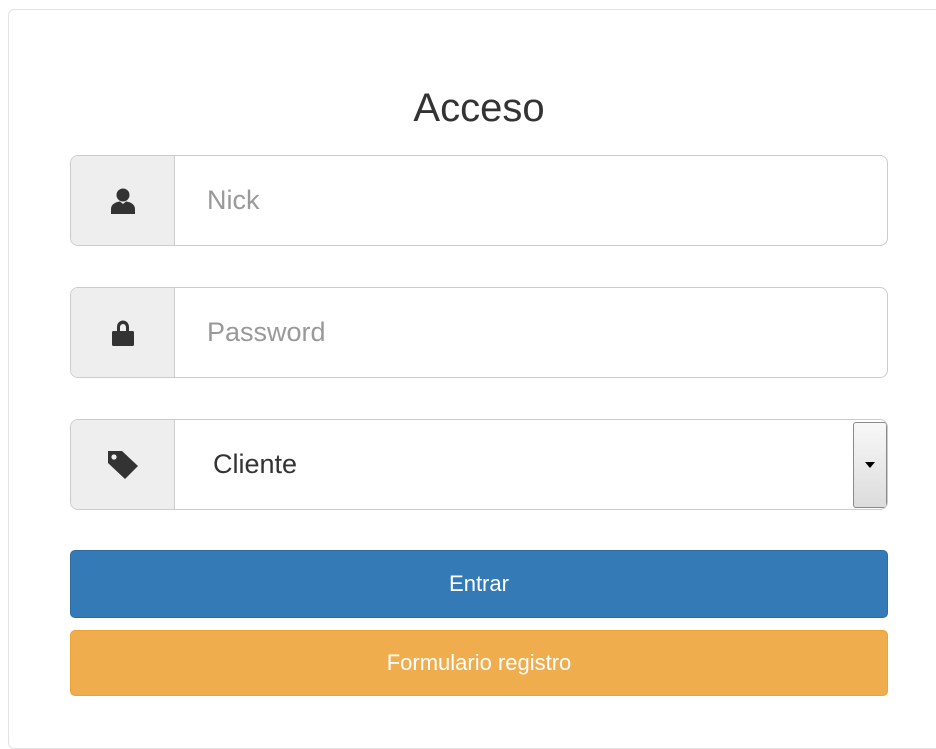 The height and width of the screenshot is (749, 936). I want to click on nick-input-group, so click(479, 200).